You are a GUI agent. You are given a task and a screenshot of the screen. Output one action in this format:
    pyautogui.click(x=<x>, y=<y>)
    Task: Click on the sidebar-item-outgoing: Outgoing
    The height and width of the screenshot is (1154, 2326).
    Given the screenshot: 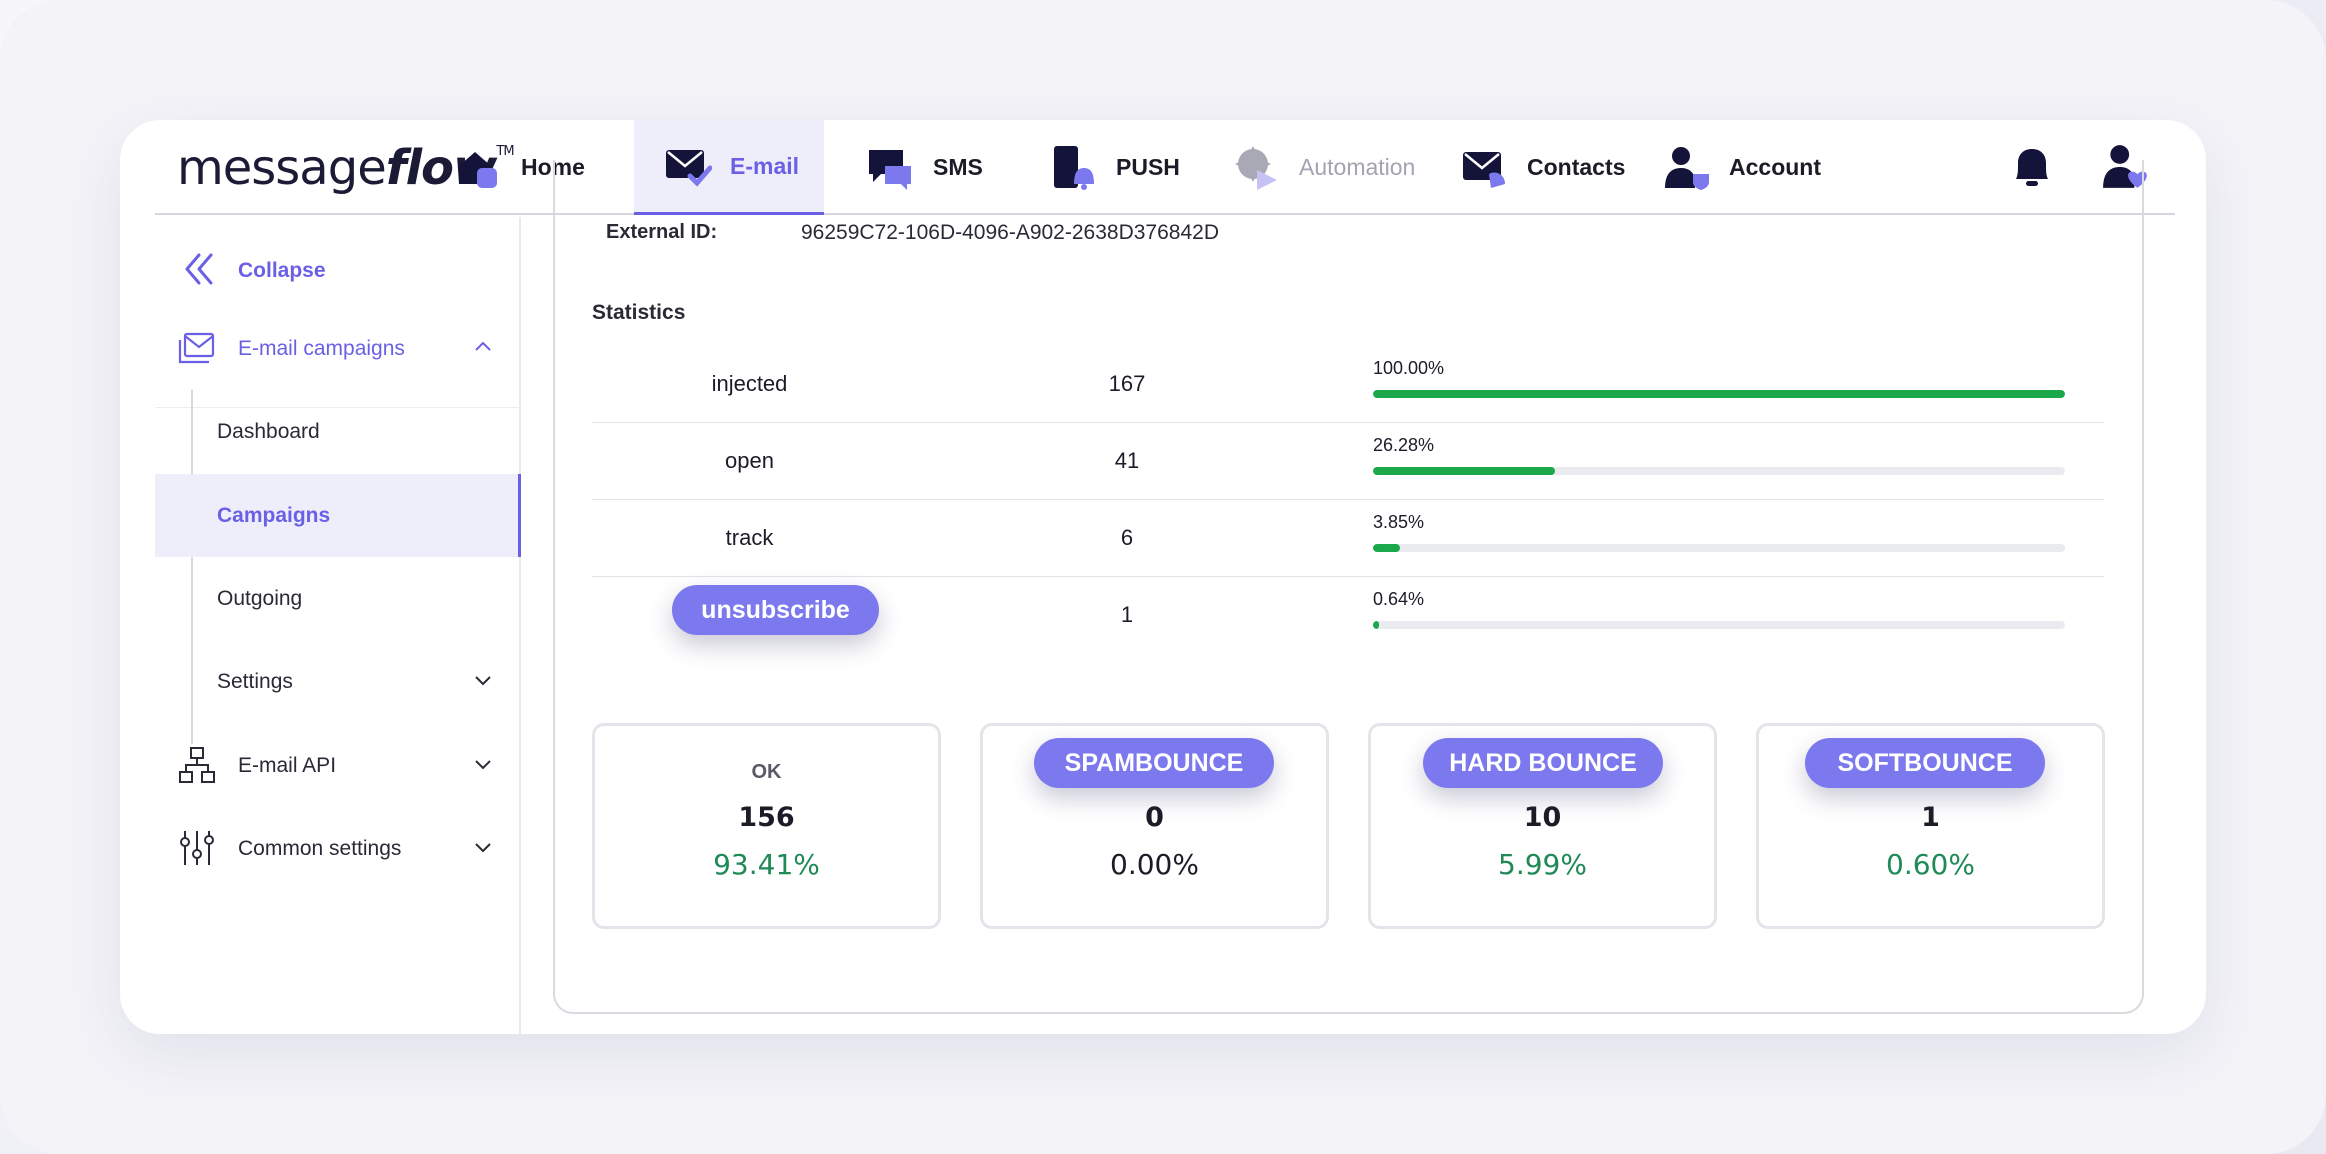 What is the action you would take?
    pyautogui.click(x=338, y=598)
    